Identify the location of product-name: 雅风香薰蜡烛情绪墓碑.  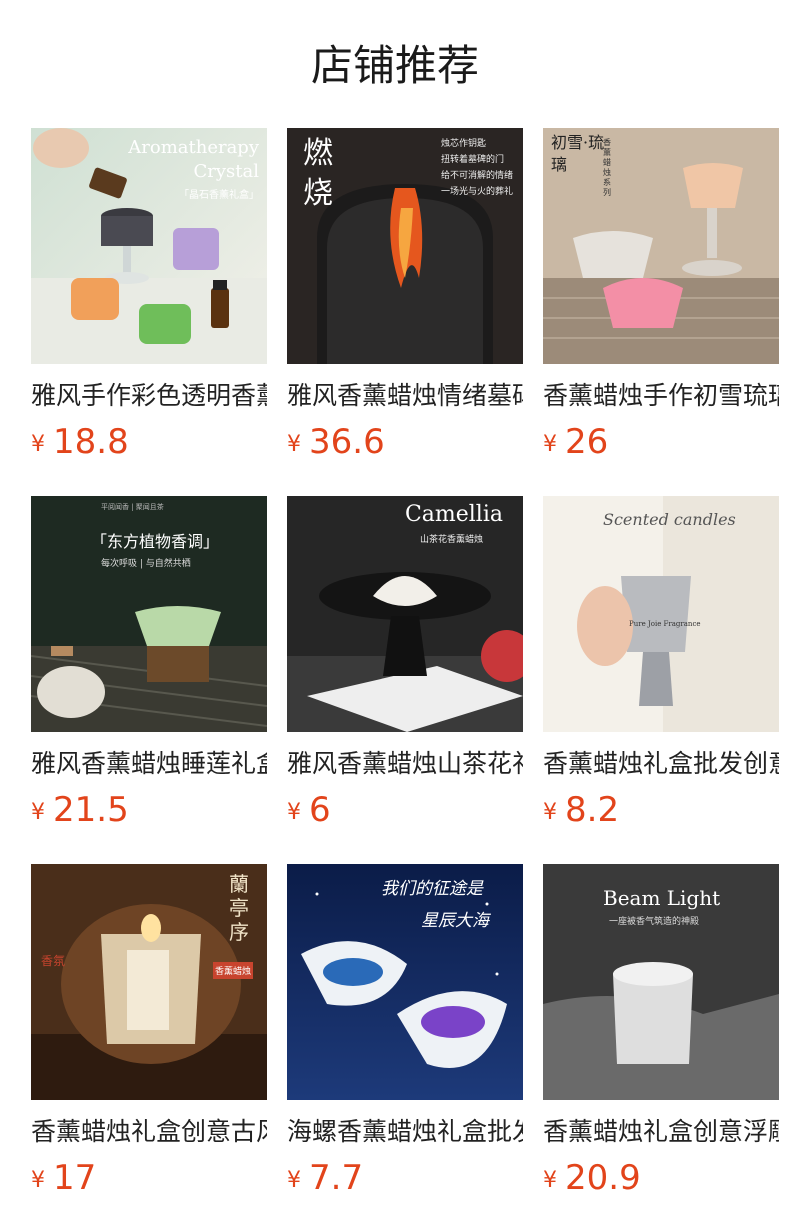
(405, 396).